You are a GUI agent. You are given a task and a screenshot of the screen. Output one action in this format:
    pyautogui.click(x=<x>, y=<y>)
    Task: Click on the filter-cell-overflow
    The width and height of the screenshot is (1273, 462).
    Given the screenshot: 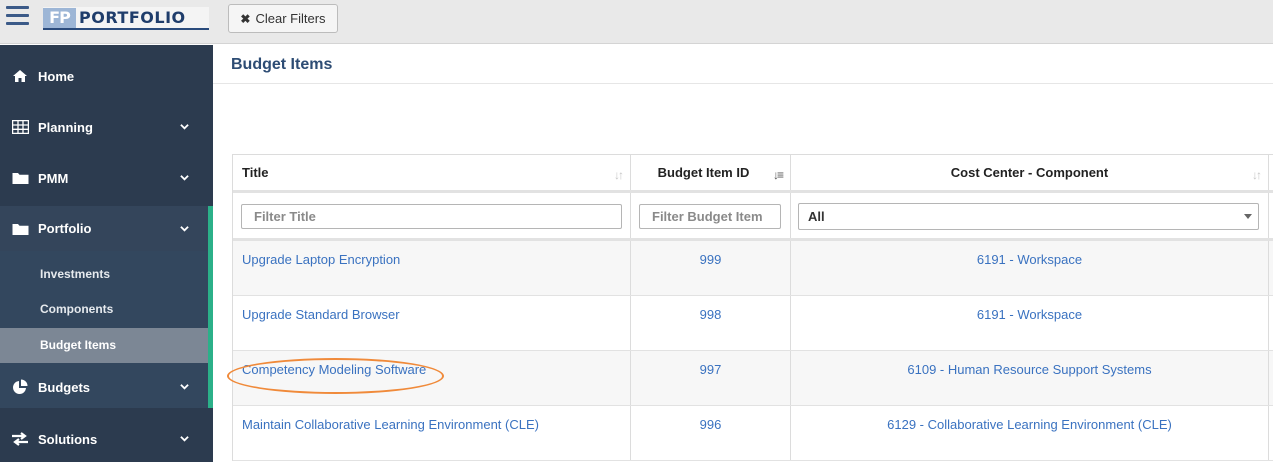 What is the action you would take?
    pyautogui.click(x=1271, y=215)
    